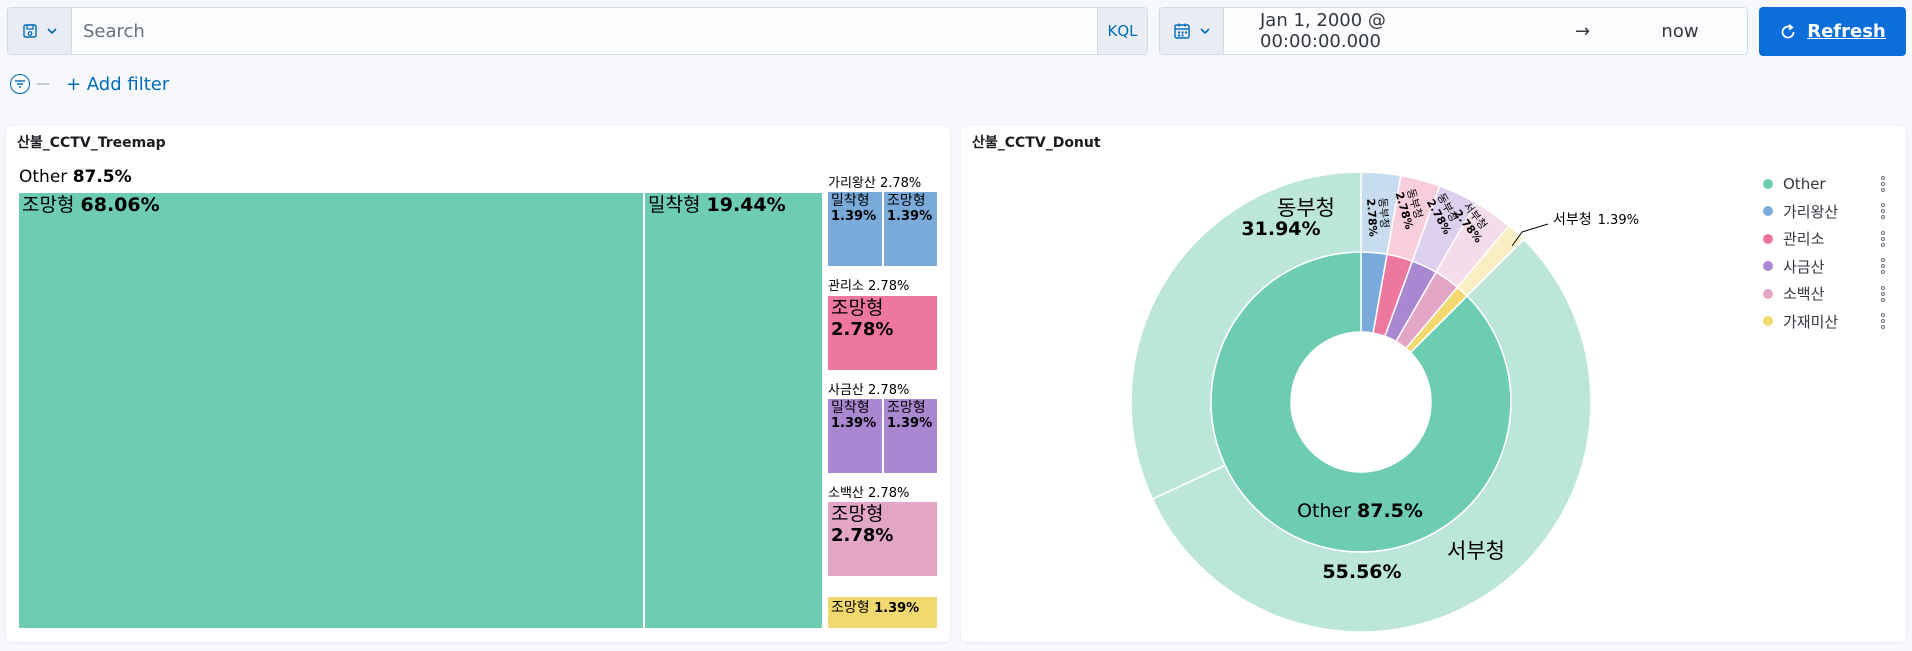 The image size is (1912, 651). What do you see at coordinates (1390, 511) in the screenshot?
I see `label-pct: 87.5%` at bounding box center [1390, 511].